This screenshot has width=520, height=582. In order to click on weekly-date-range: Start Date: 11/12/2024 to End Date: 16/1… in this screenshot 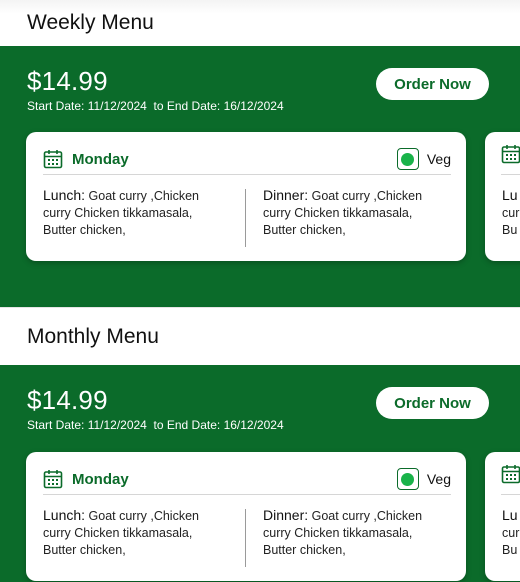, I will do `click(155, 106)`.